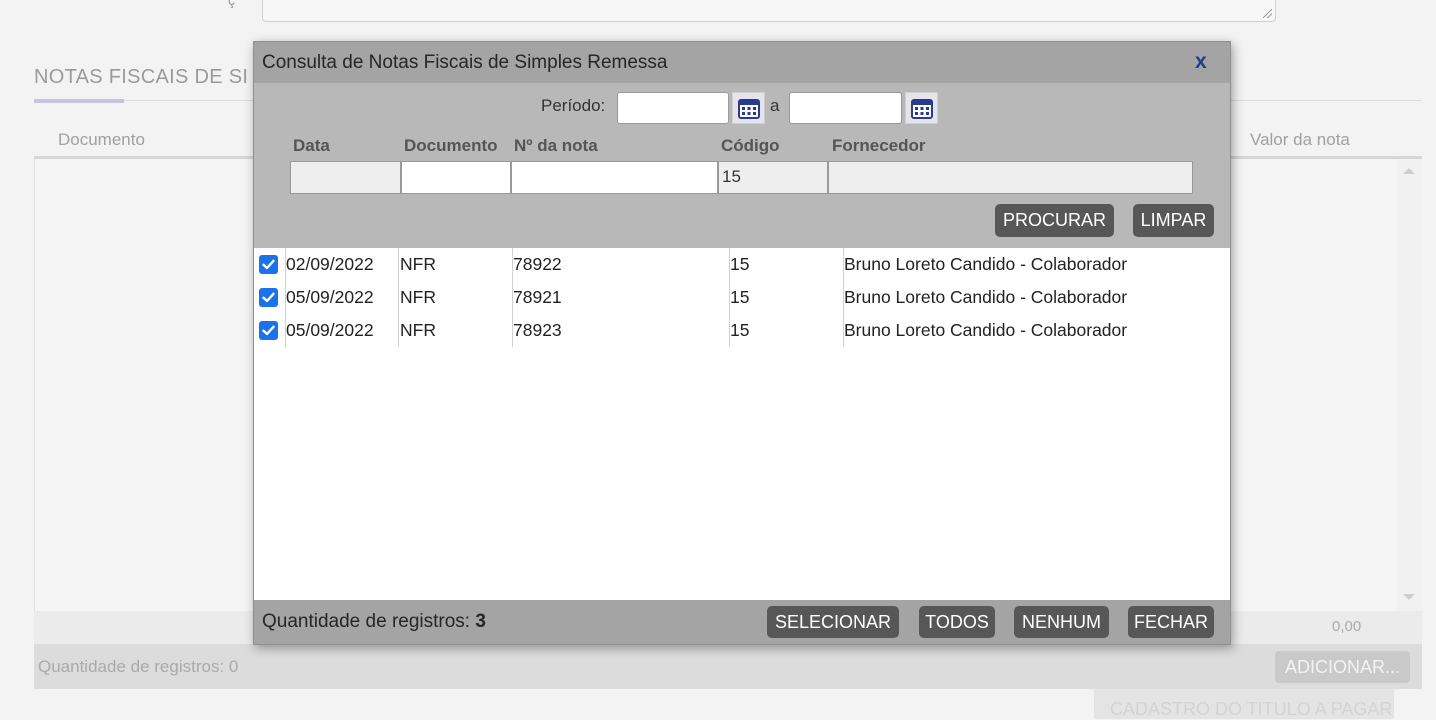 The image size is (1436, 720). I want to click on calendar-to-icon, so click(921, 108).